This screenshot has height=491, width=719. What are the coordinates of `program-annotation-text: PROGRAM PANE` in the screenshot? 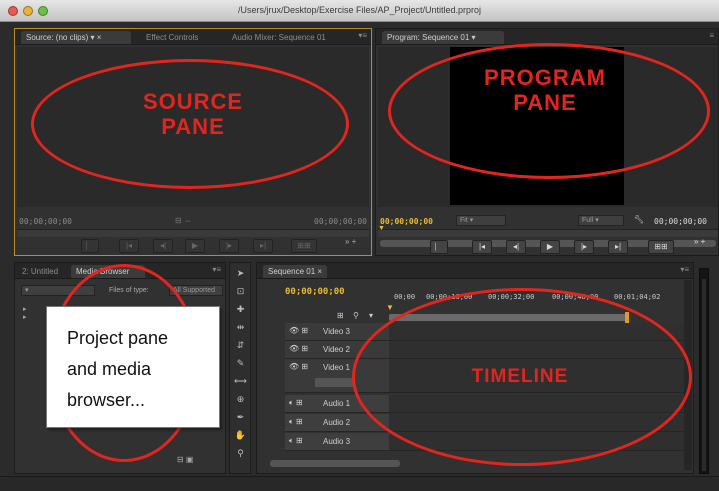 It's located at (545, 90).